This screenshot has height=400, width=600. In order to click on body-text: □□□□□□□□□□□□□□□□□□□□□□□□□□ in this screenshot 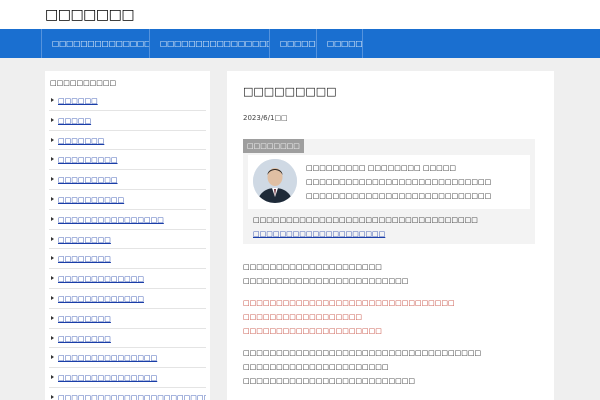, I will do `click(329, 381)`.